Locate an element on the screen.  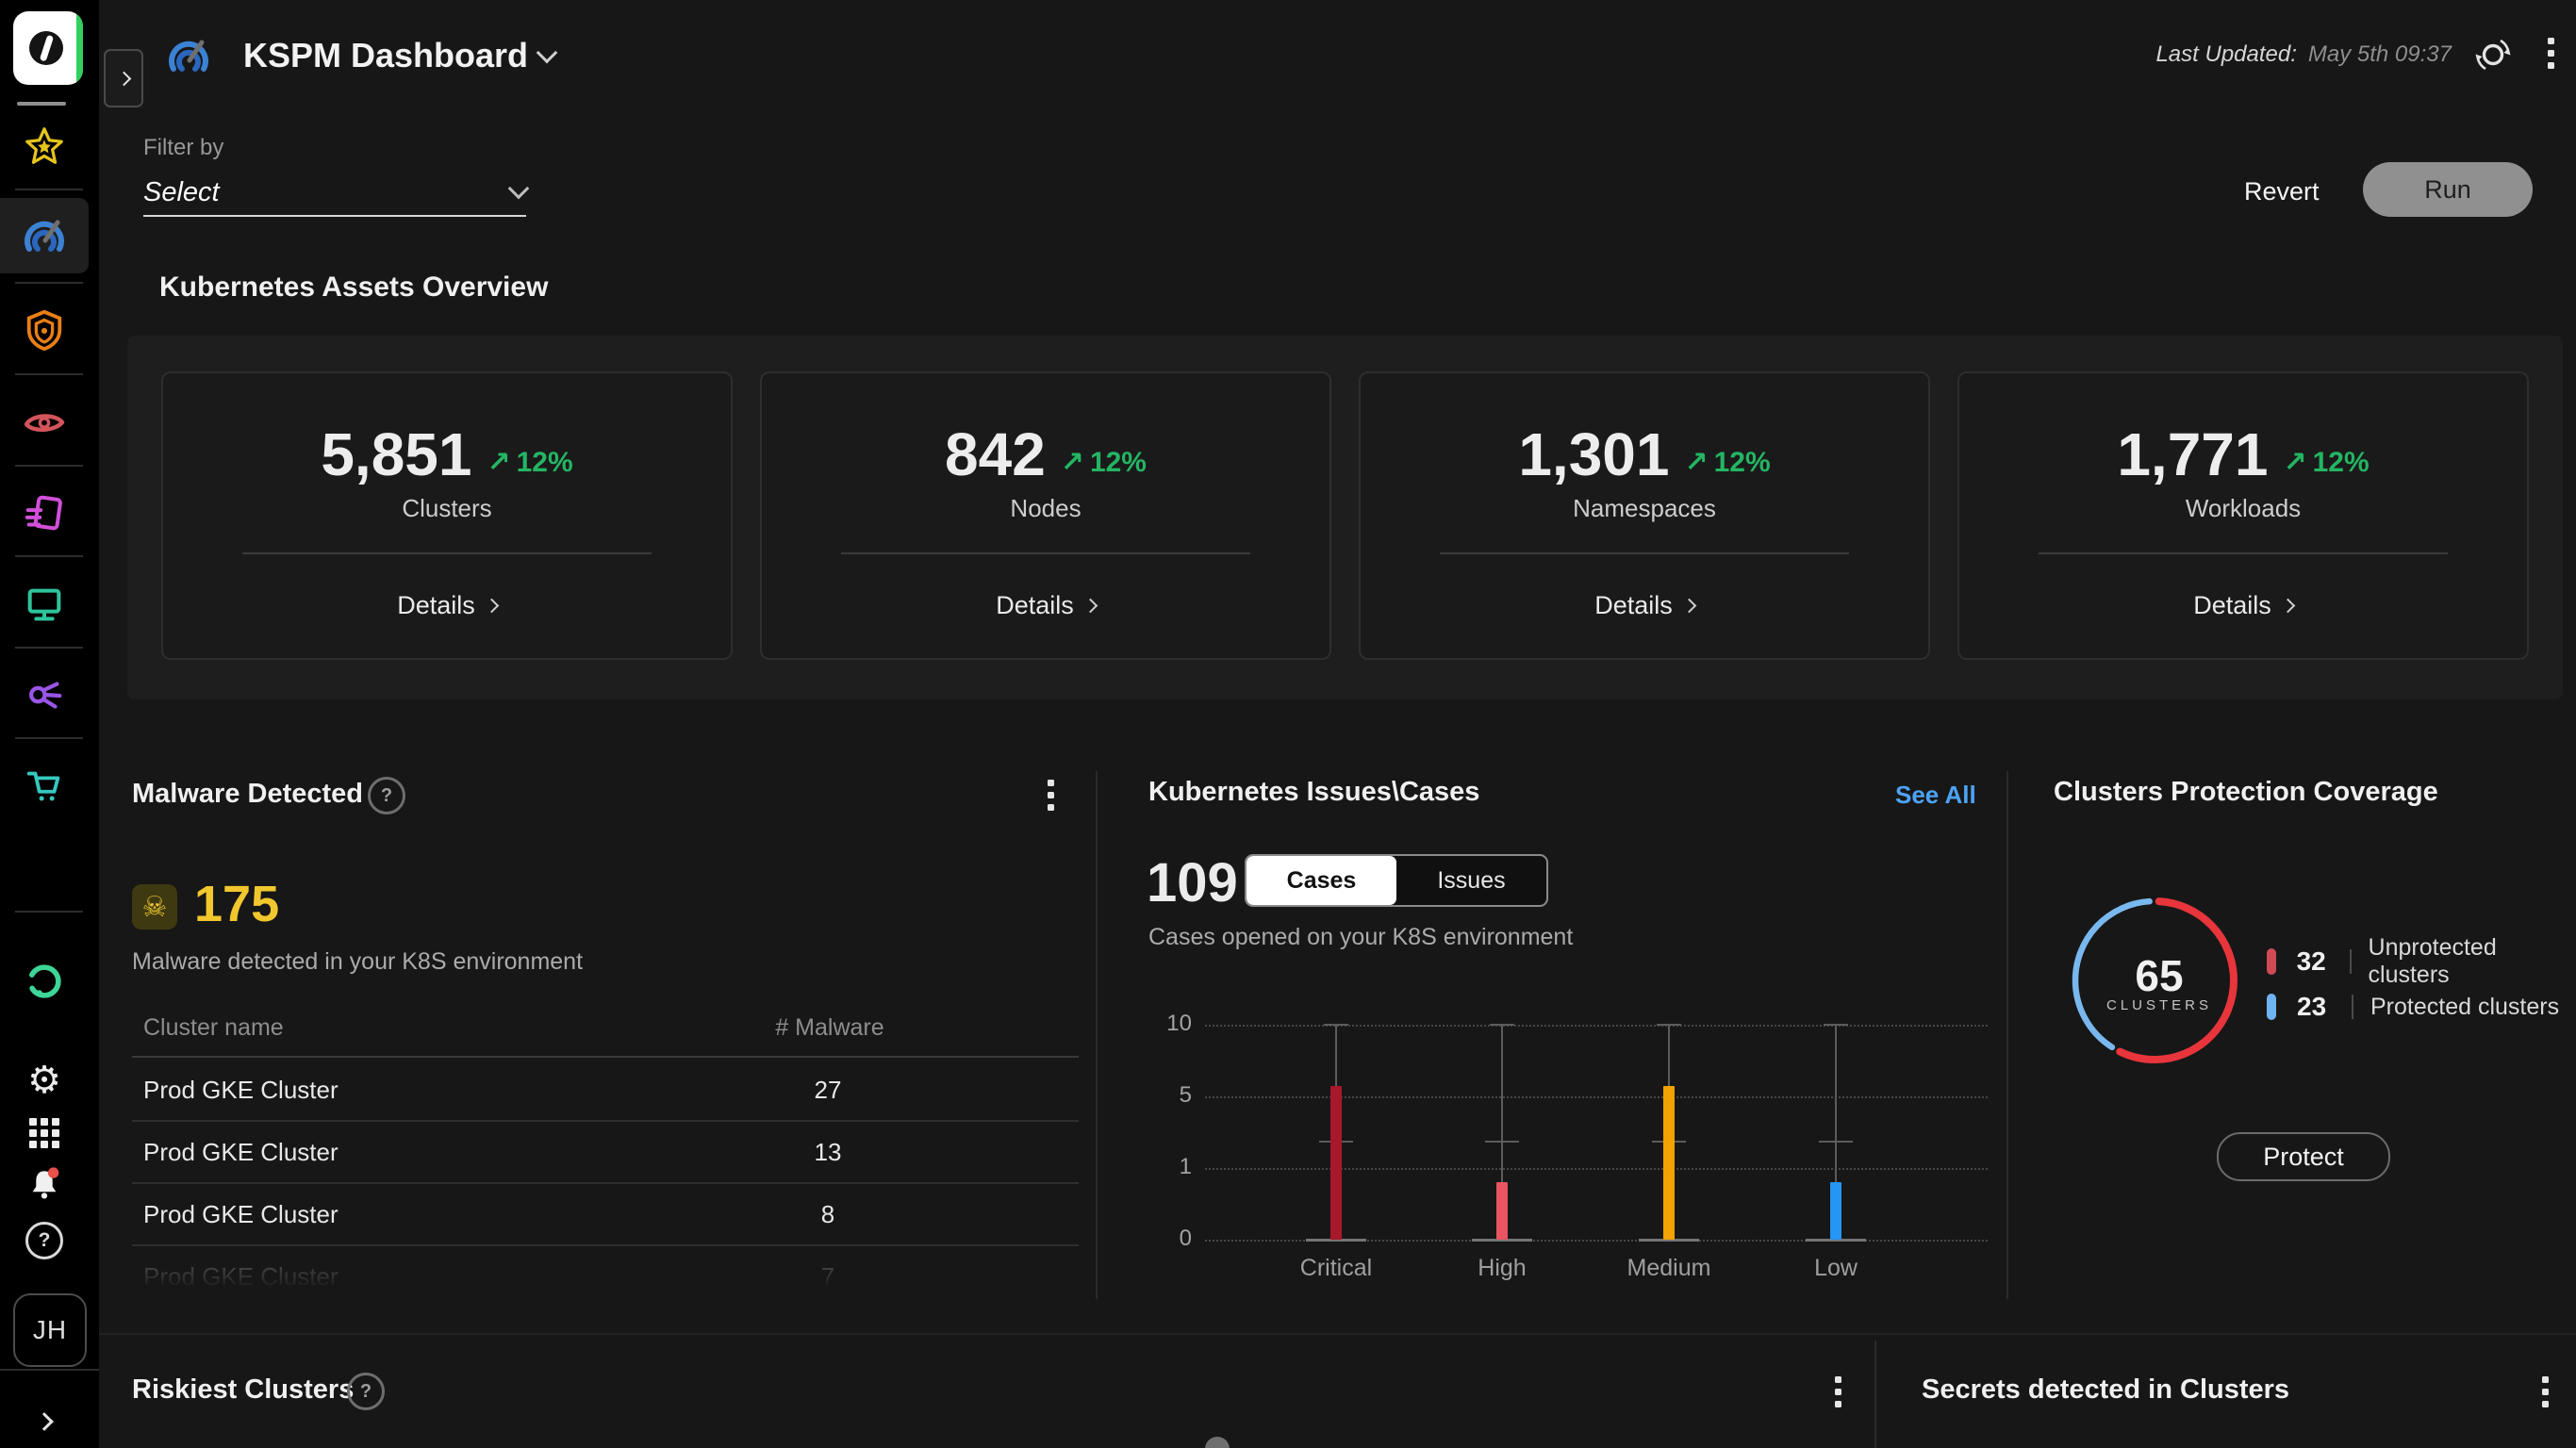
asset-value: 1,301 is located at coordinates (1594, 454).